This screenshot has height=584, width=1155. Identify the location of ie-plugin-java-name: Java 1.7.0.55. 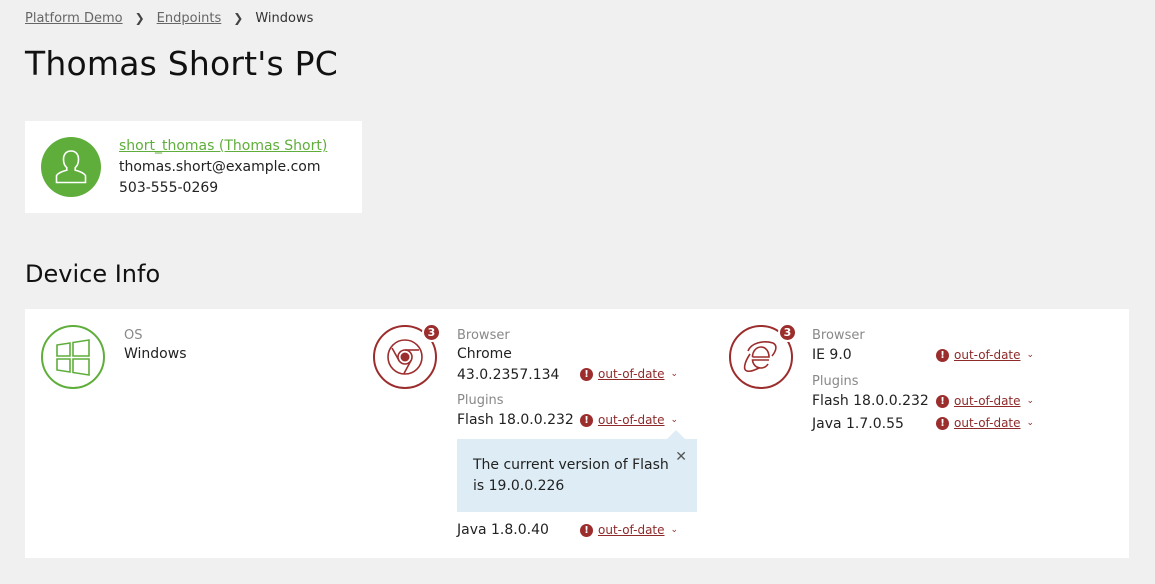
(858, 424).